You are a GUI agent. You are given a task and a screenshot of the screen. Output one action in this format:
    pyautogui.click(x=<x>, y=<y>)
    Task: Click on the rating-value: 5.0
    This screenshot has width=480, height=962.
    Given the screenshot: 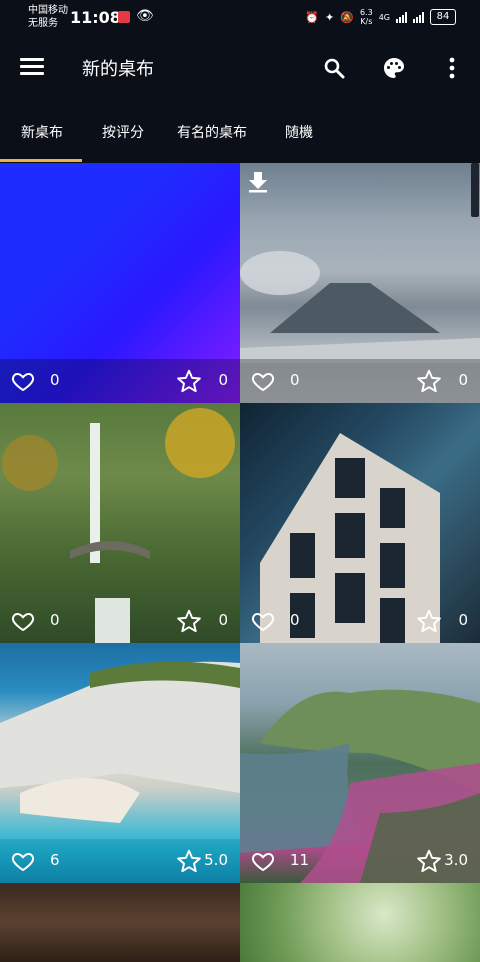 What is the action you would take?
    pyautogui.click(x=216, y=860)
    